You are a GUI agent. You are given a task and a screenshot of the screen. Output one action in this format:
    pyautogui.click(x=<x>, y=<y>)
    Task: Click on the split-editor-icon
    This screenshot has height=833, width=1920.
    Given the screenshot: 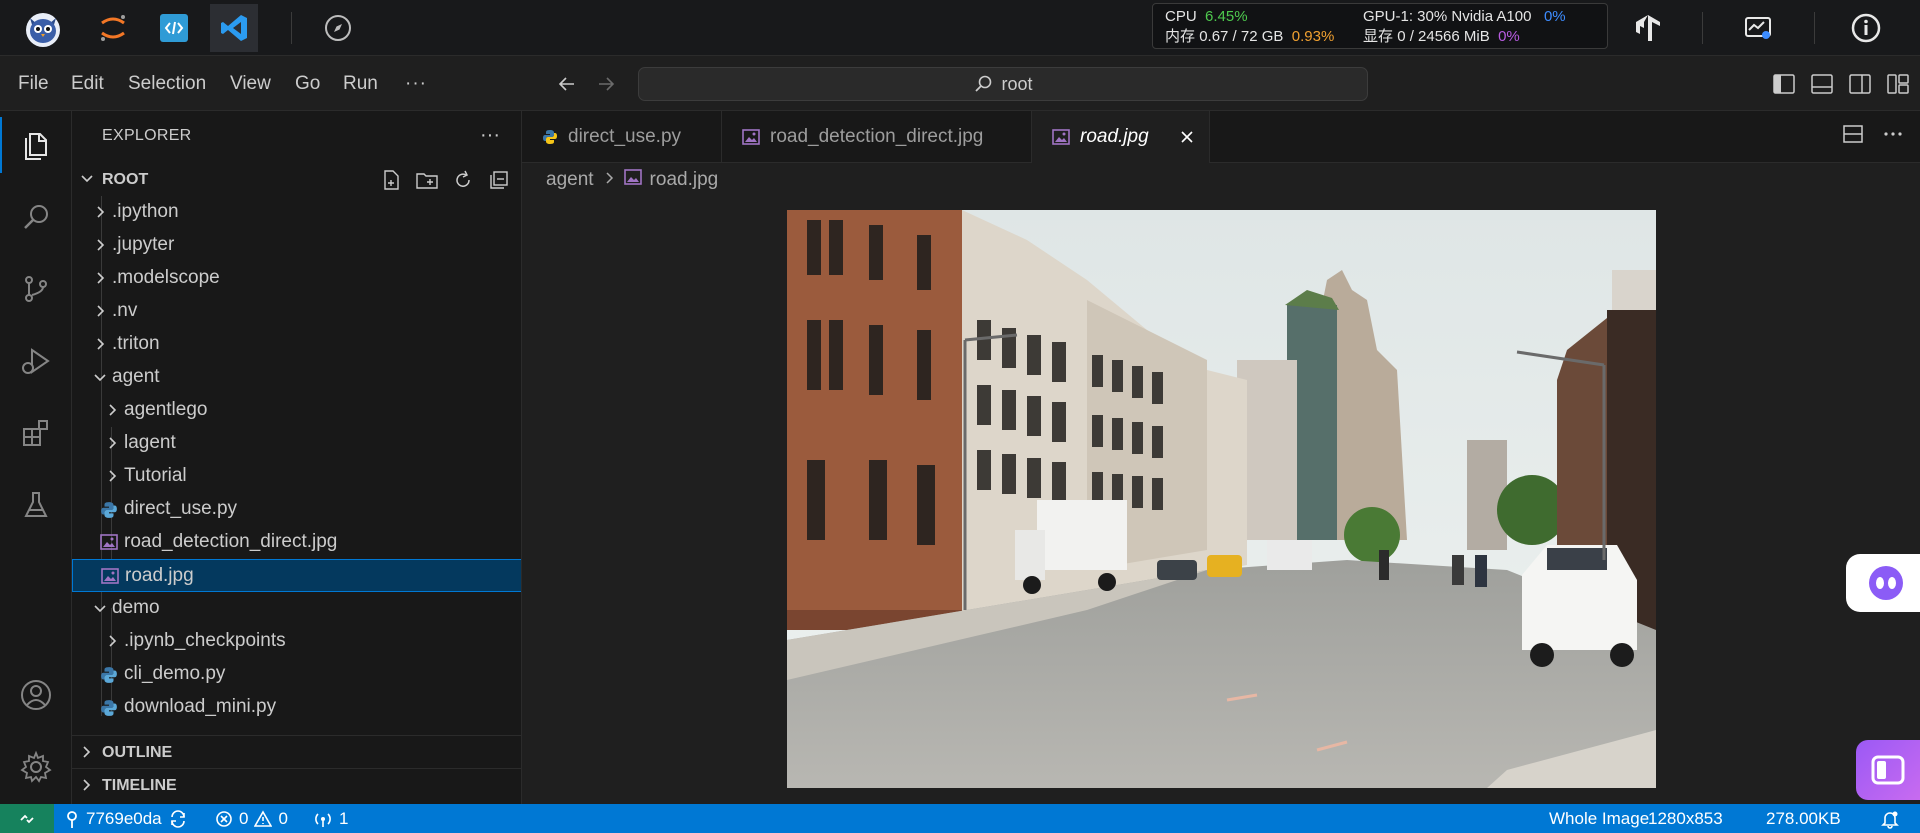 What is the action you would take?
    pyautogui.click(x=1853, y=136)
    